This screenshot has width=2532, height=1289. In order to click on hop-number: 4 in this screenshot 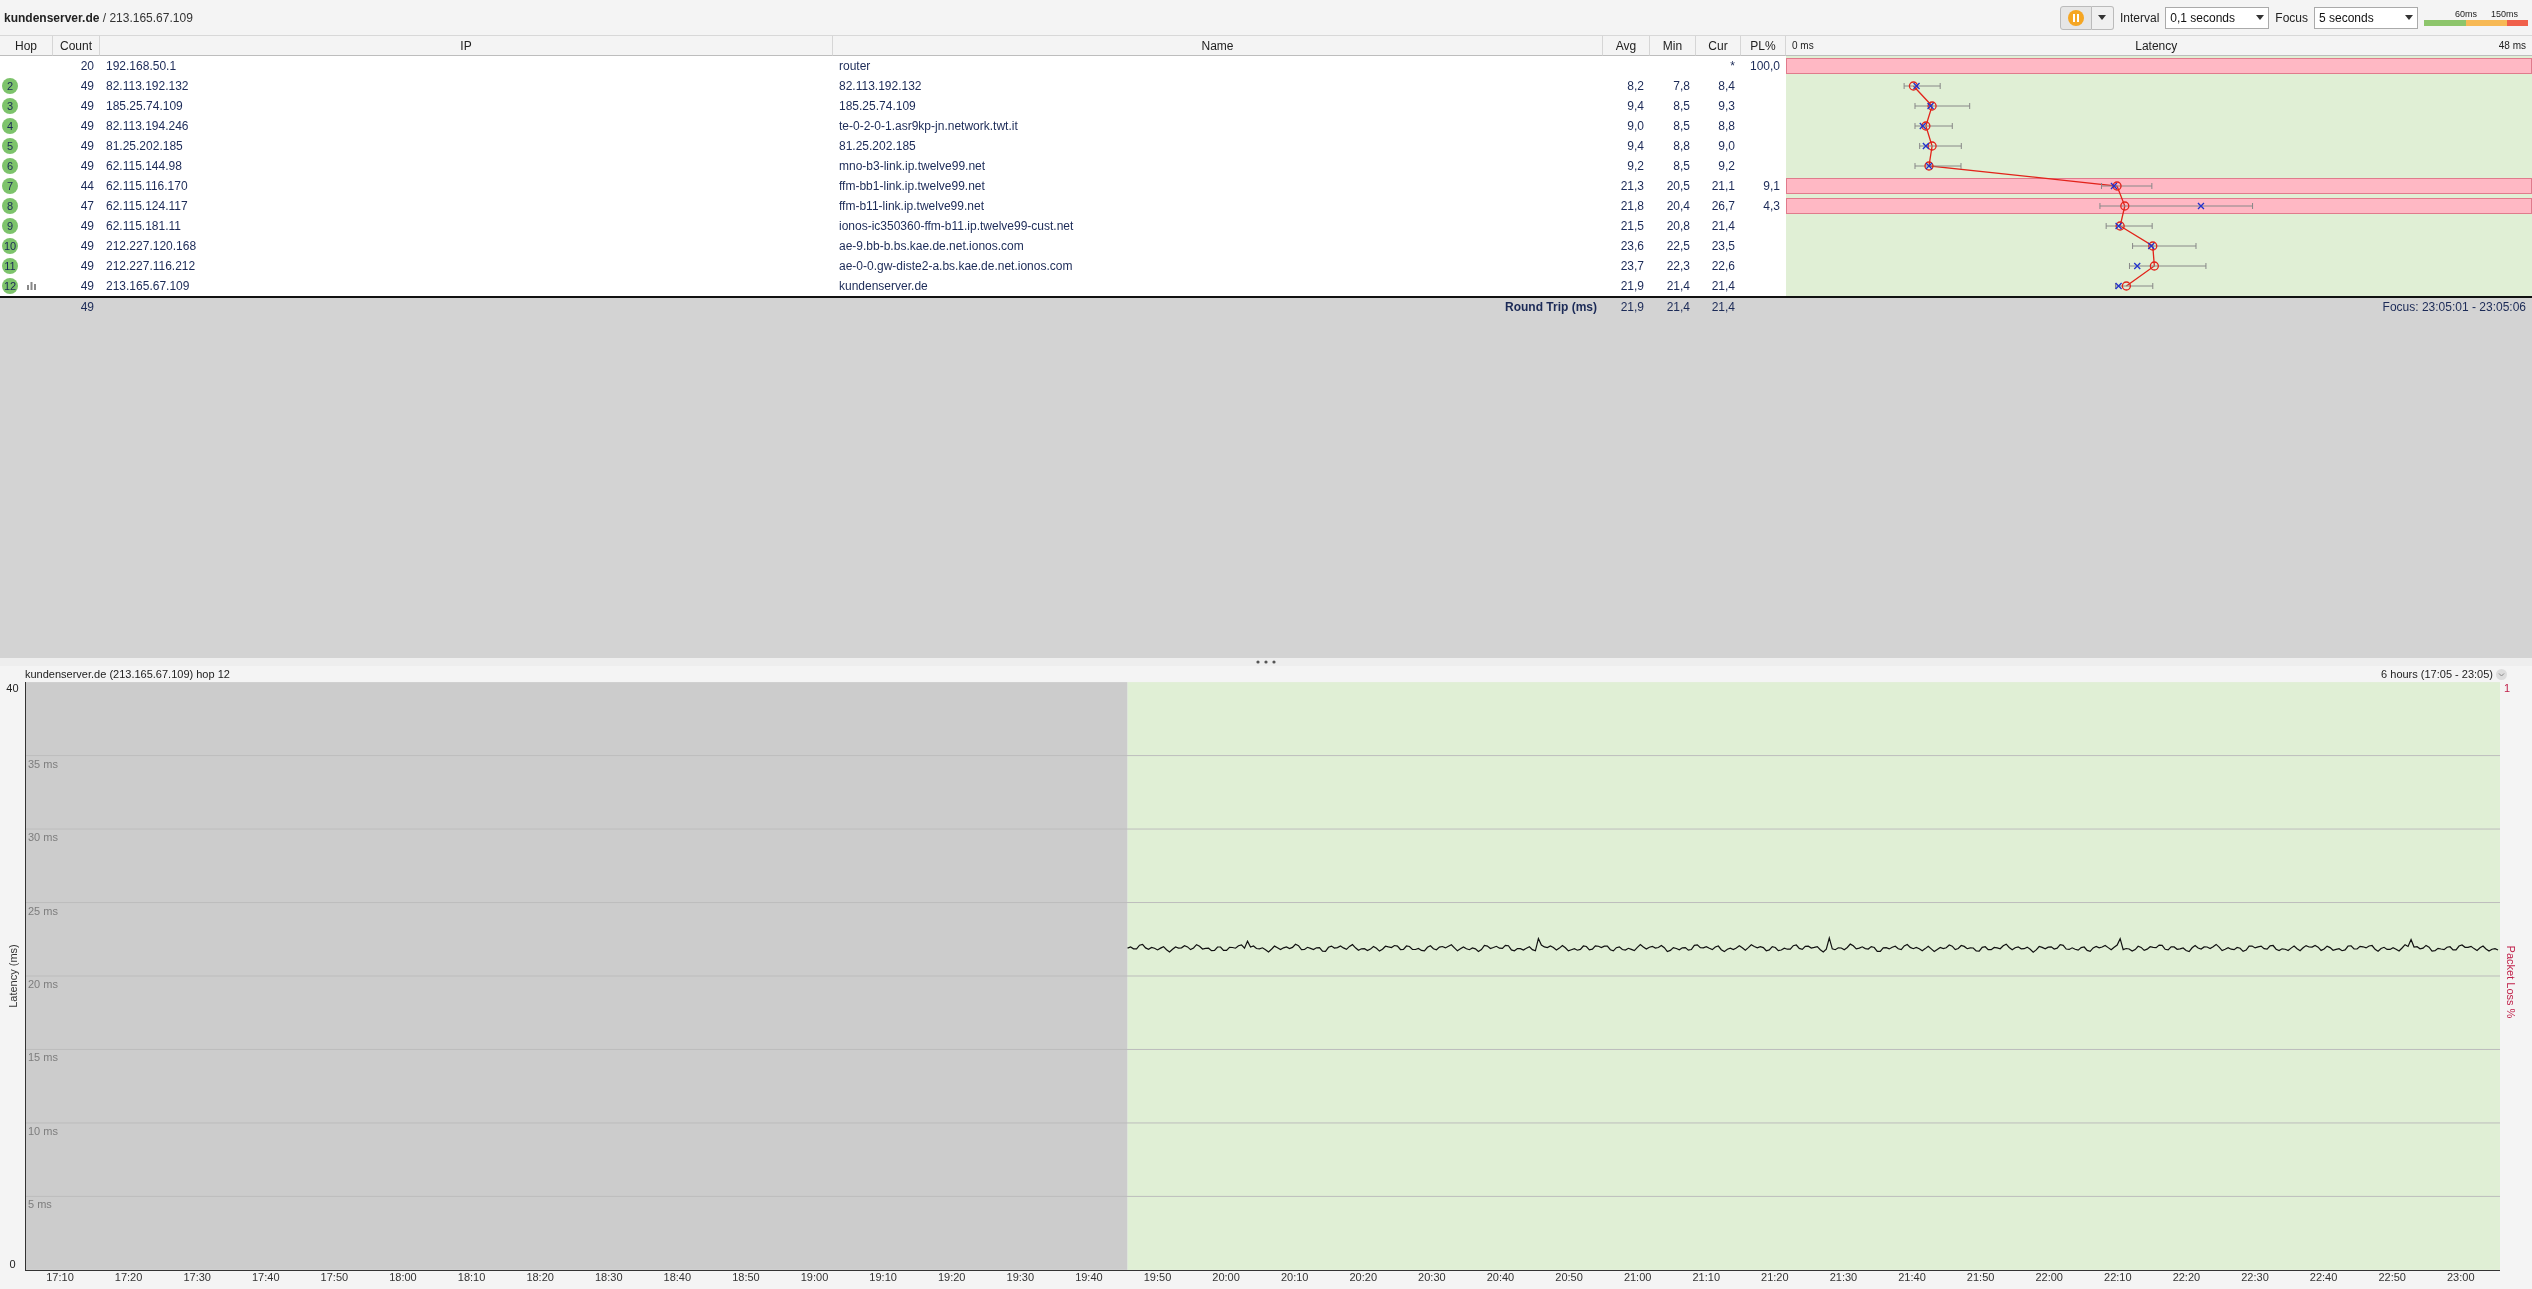, I will do `click(10, 126)`.